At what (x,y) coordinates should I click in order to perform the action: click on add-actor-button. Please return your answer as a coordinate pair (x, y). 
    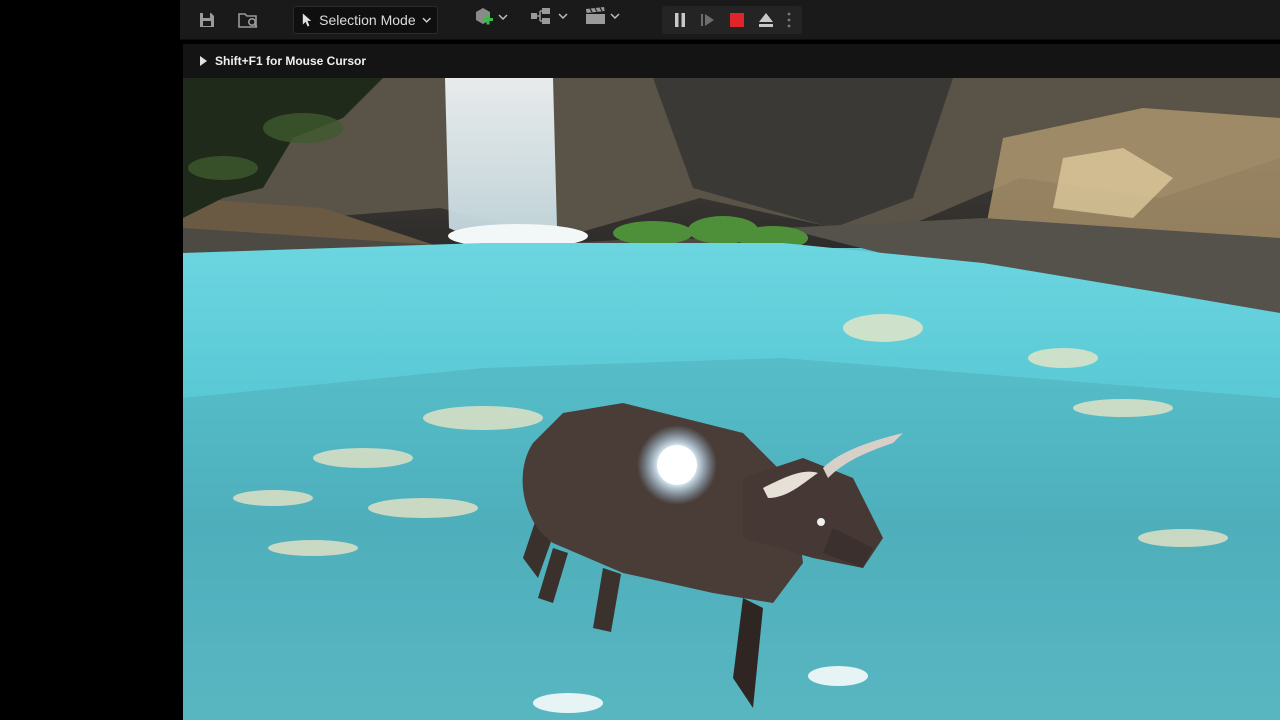
    Looking at the image, I should click on (490, 17).